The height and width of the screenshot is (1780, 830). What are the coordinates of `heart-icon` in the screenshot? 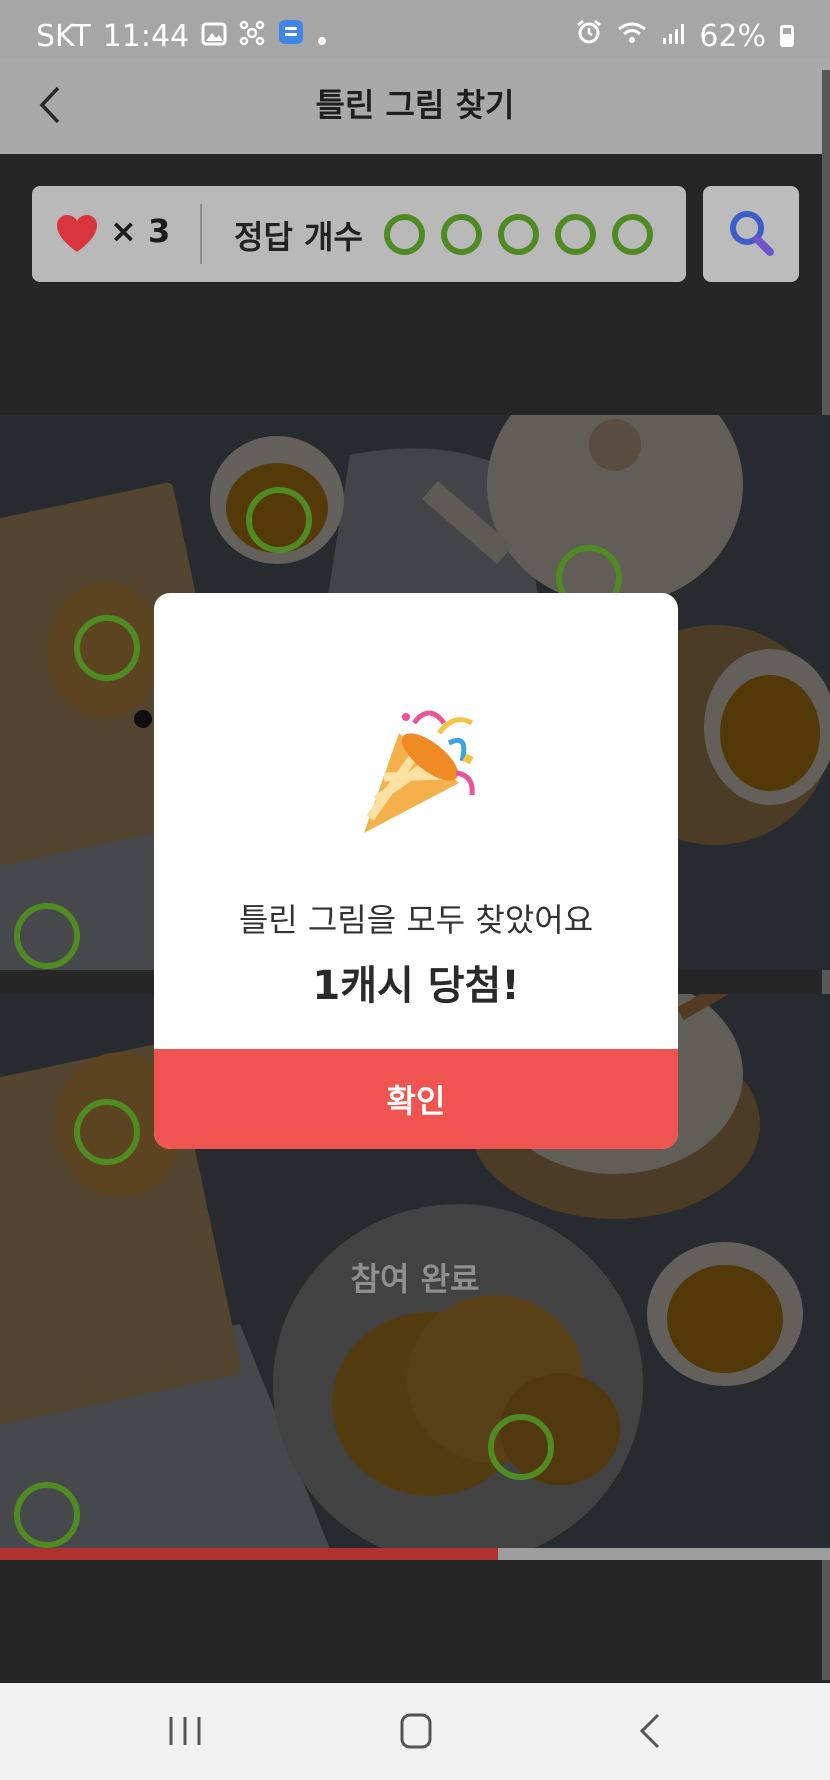 It's located at (77, 234).